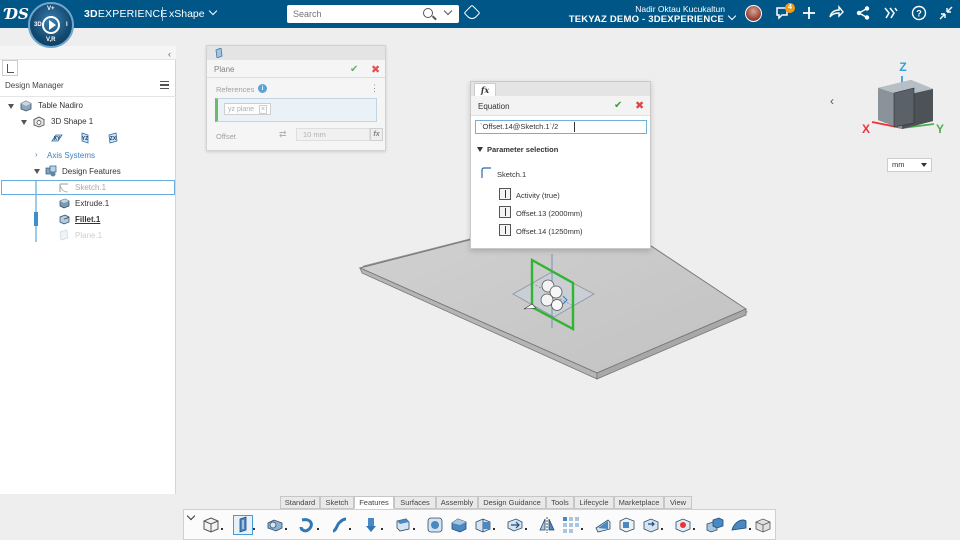 The width and height of the screenshot is (960, 540). What do you see at coordinates (36, 154) in the screenshot?
I see `chevron-right-icon: ›` at bounding box center [36, 154].